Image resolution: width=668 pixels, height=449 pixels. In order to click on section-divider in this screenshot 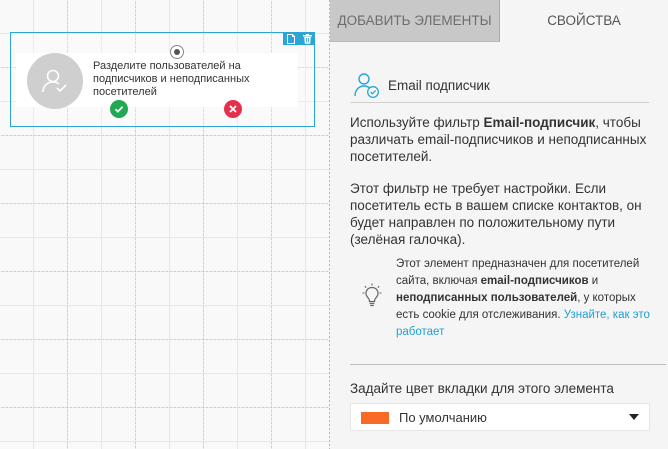, I will do `click(508, 364)`.